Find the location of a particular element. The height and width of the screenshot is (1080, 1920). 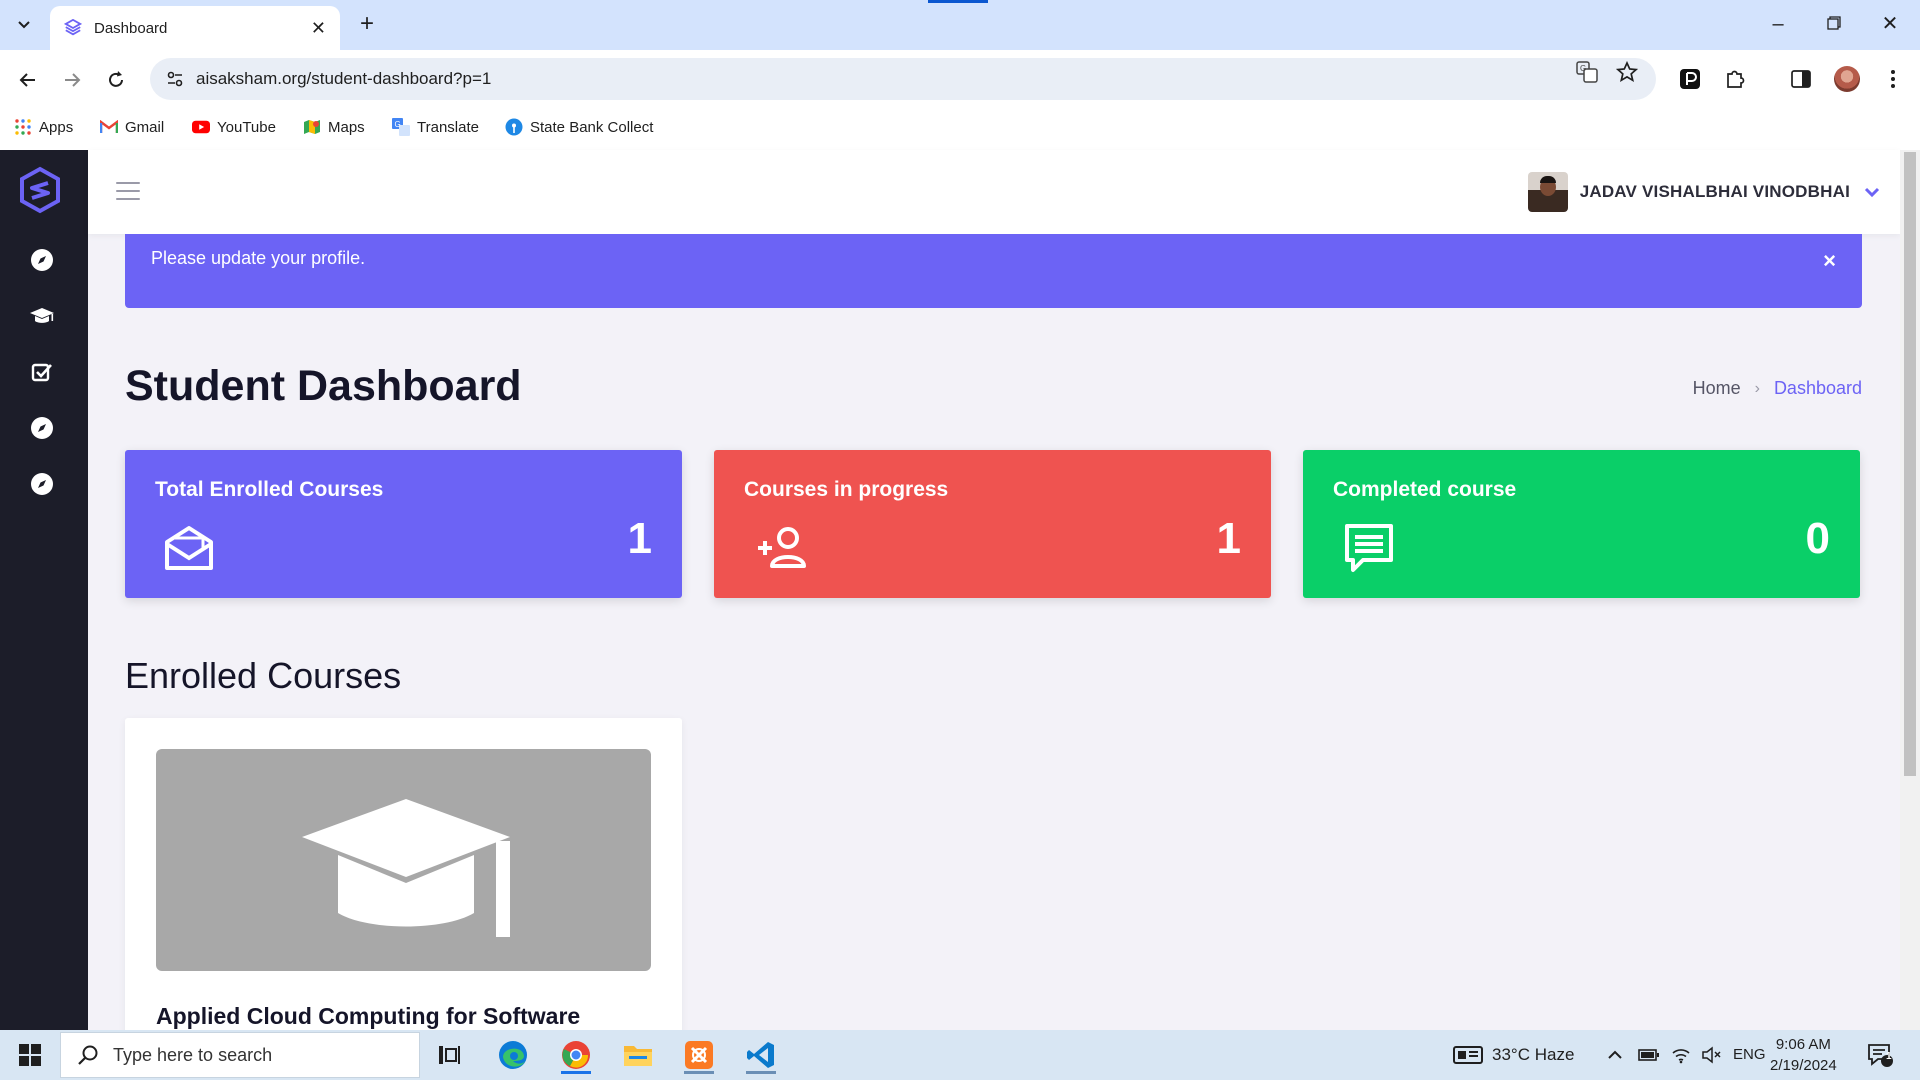

app-logo-icon is located at coordinates (40, 190).